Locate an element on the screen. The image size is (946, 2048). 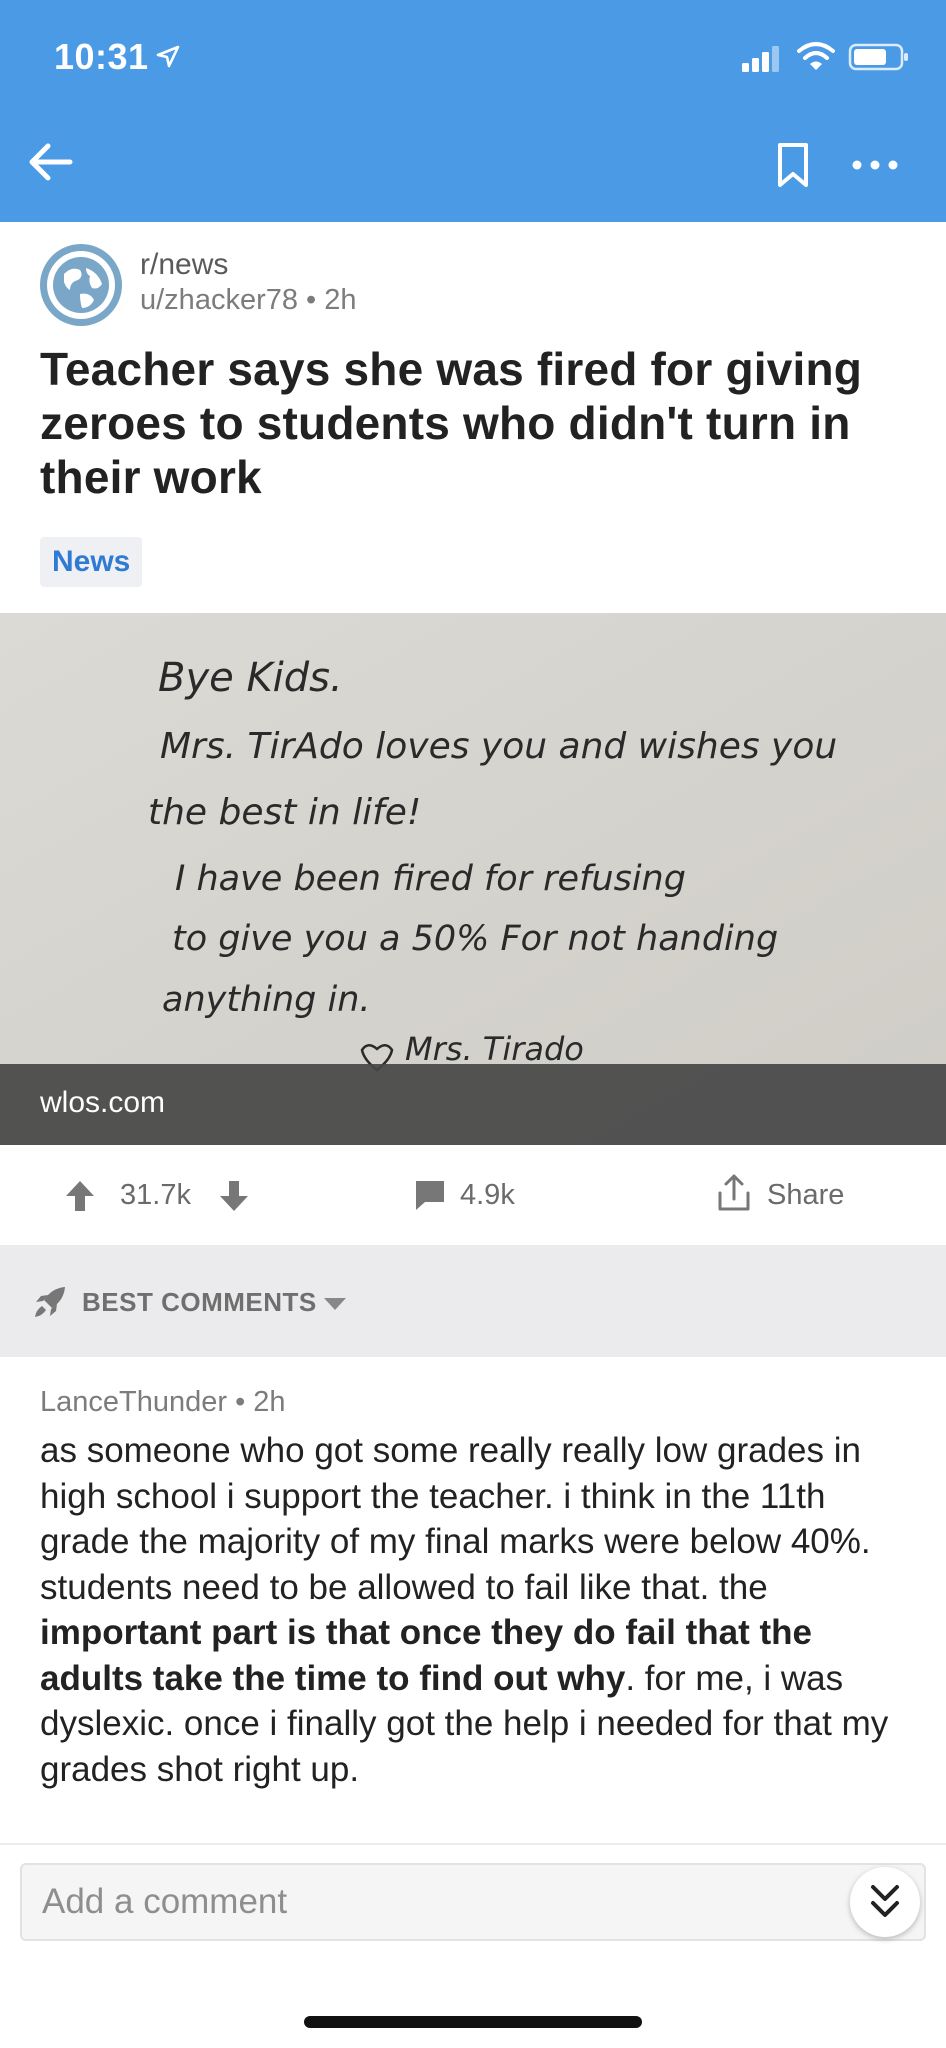
comment-bubble-icon is located at coordinates (430, 1195).